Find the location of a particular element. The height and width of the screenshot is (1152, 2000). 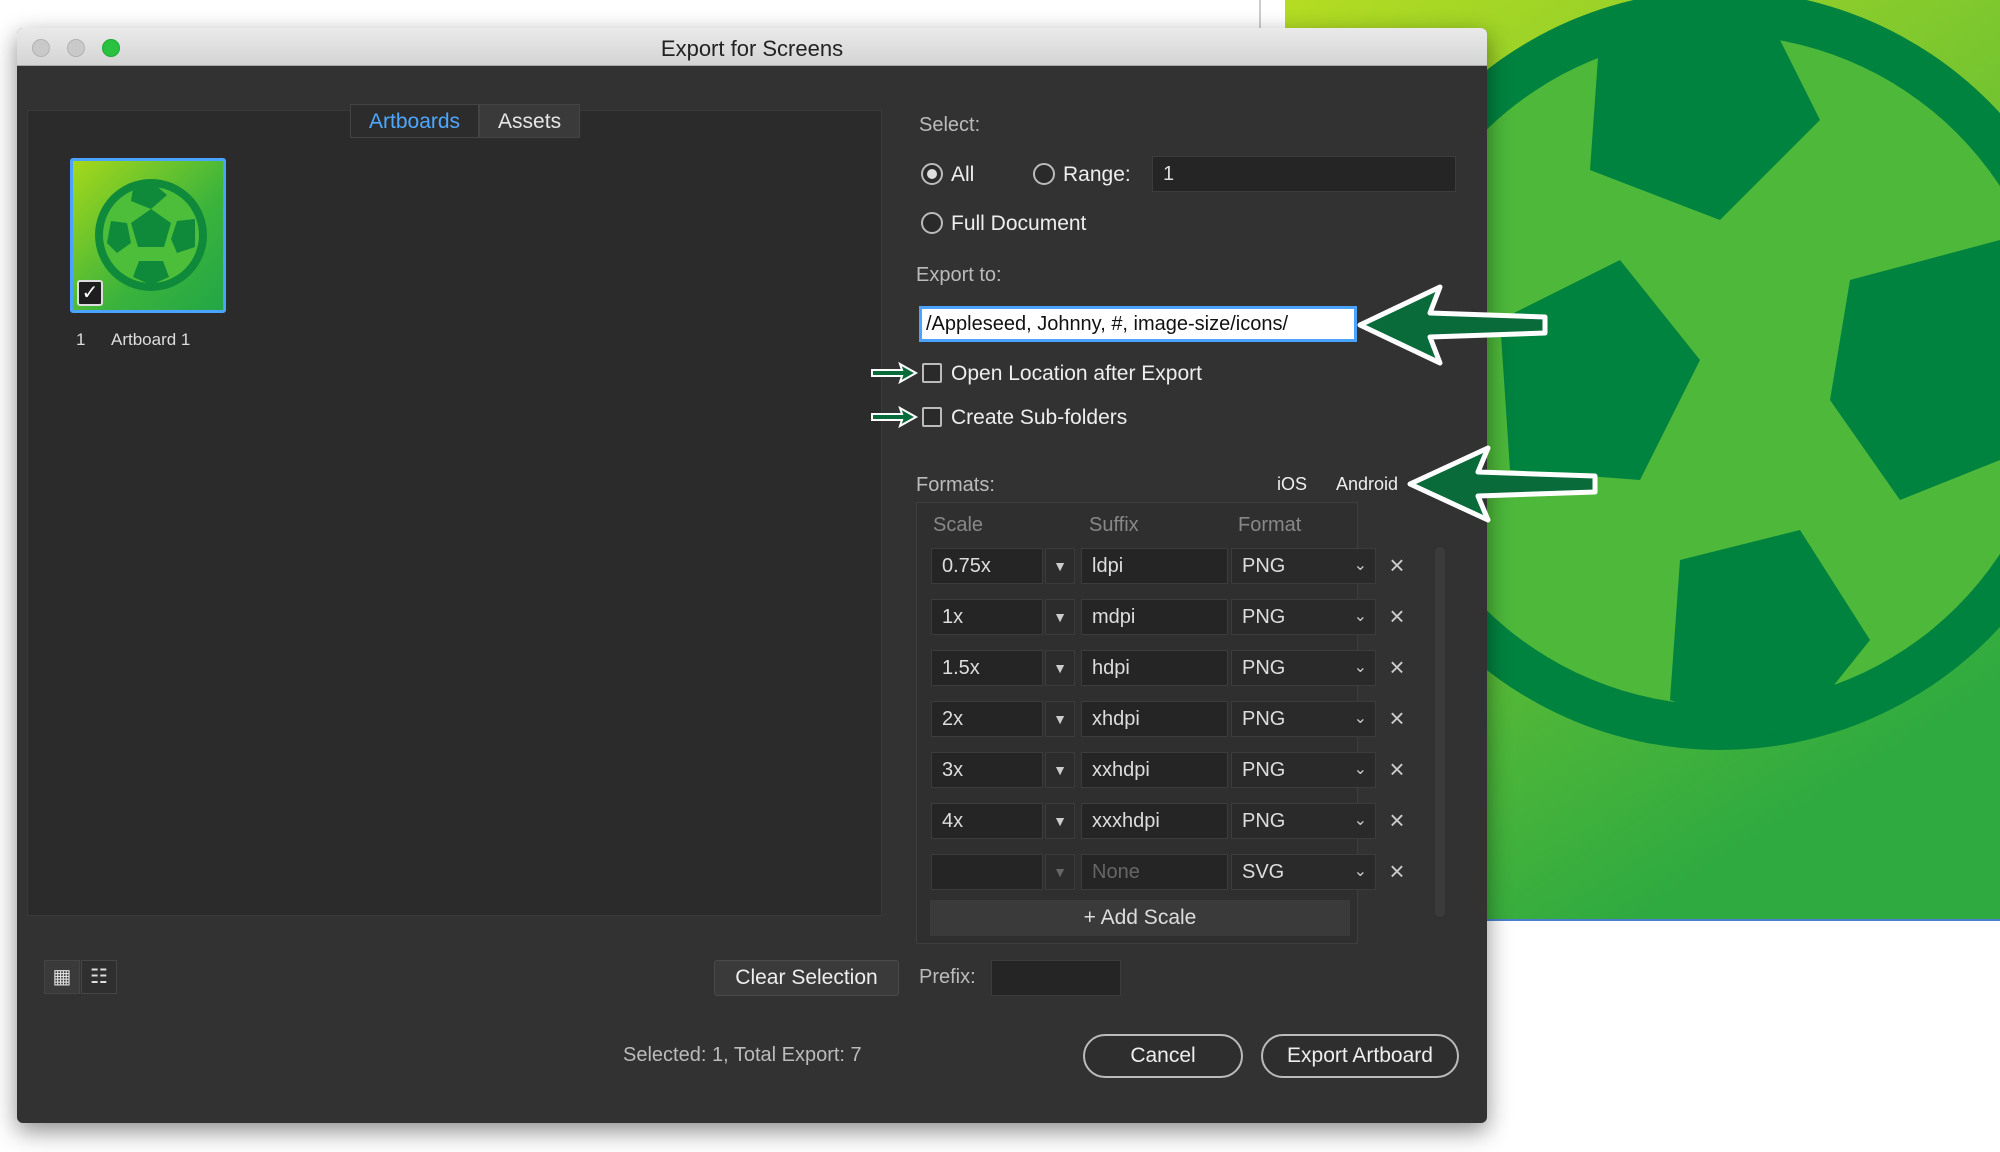

title-bar: Export for Screens is located at coordinates (752, 47).